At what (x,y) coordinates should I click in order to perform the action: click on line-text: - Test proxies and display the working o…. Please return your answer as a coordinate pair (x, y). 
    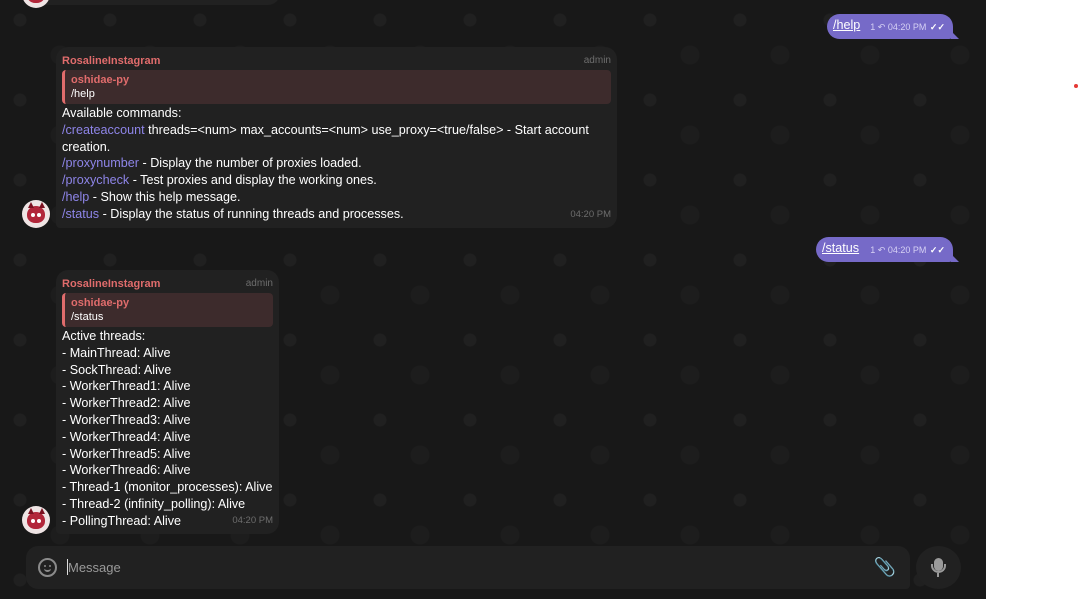
    Looking at the image, I should click on (253, 180).